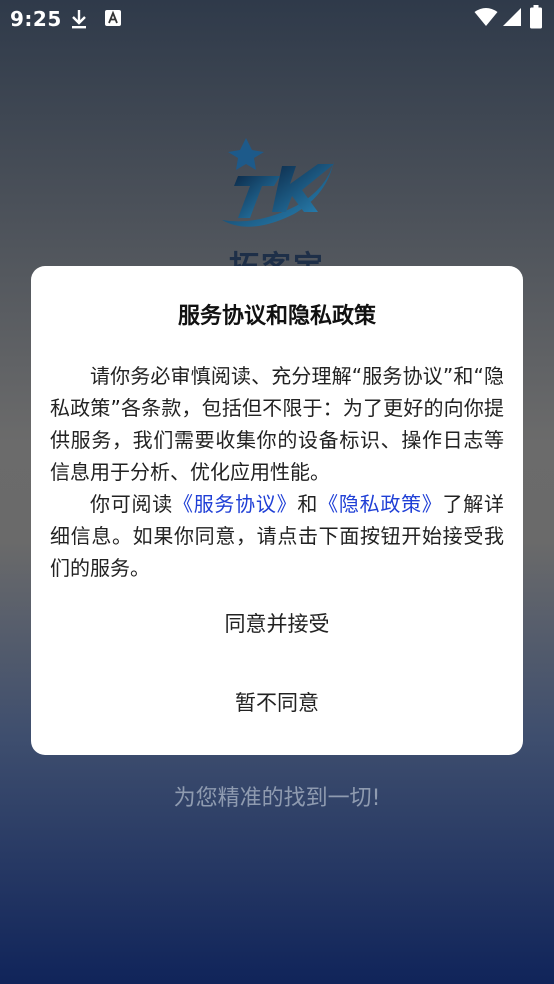 This screenshot has height=984, width=554. What do you see at coordinates (536, 17) in the screenshot?
I see `battery-icon` at bounding box center [536, 17].